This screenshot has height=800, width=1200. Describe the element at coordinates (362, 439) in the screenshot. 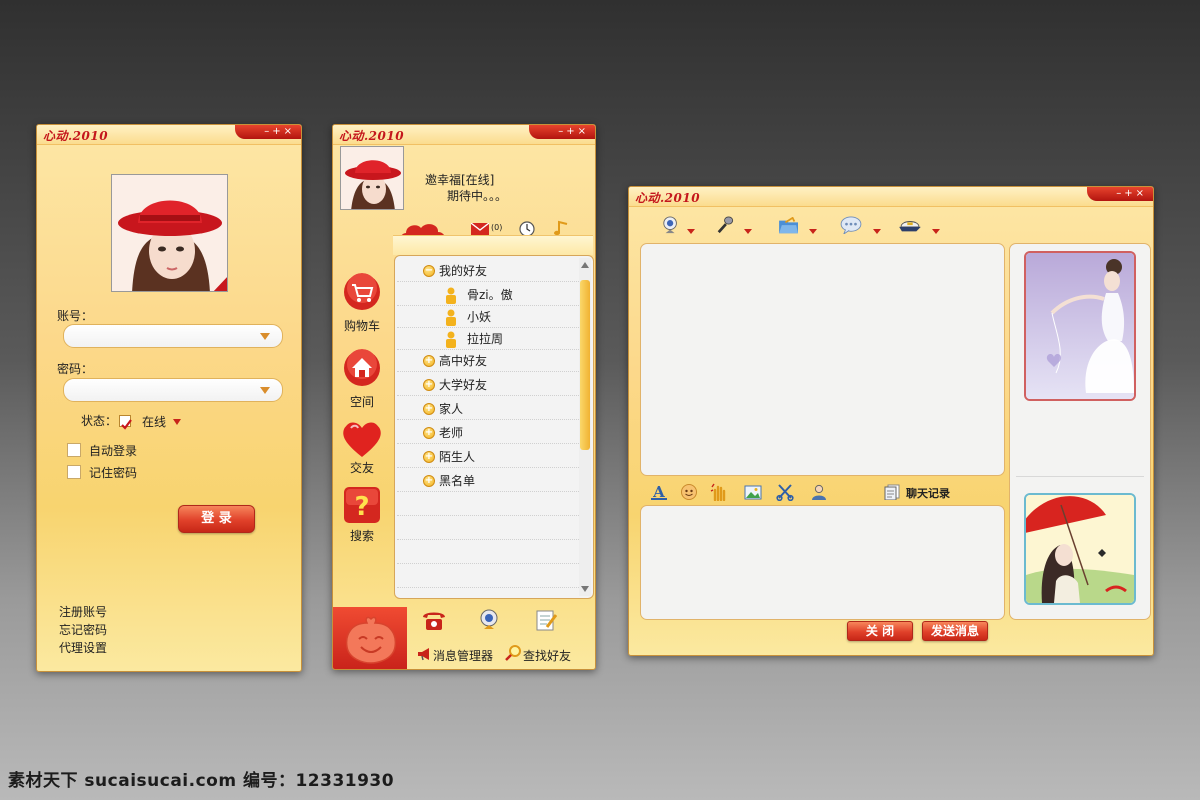

I see `heart-icon` at that location.